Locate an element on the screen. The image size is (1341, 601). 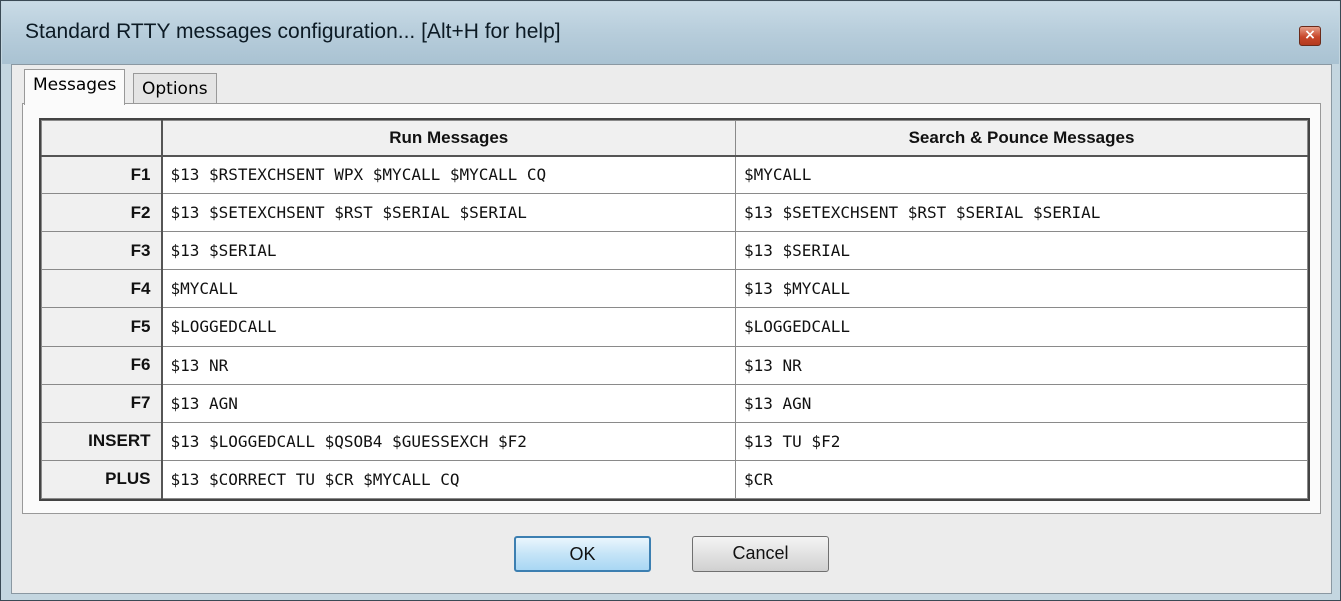
sp-message-cell: $13 $SERIAL is located at coordinates (1021, 251).